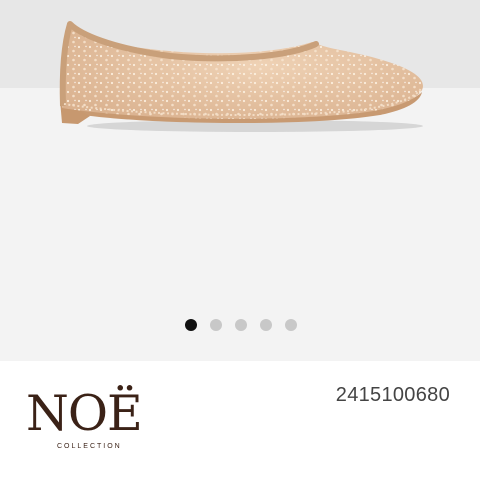  What do you see at coordinates (89, 446) in the screenshot?
I see `brand-logo-subline: COLLECTION` at bounding box center [89, 446].